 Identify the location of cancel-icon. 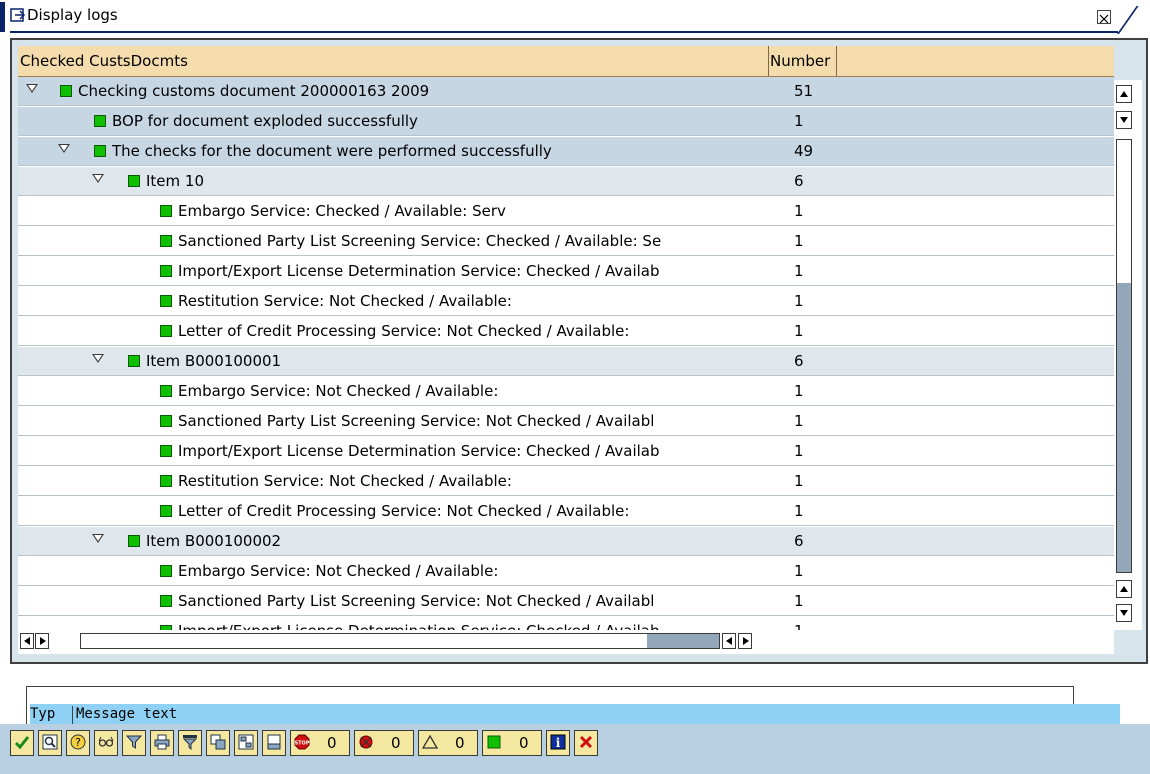
(586, 742).